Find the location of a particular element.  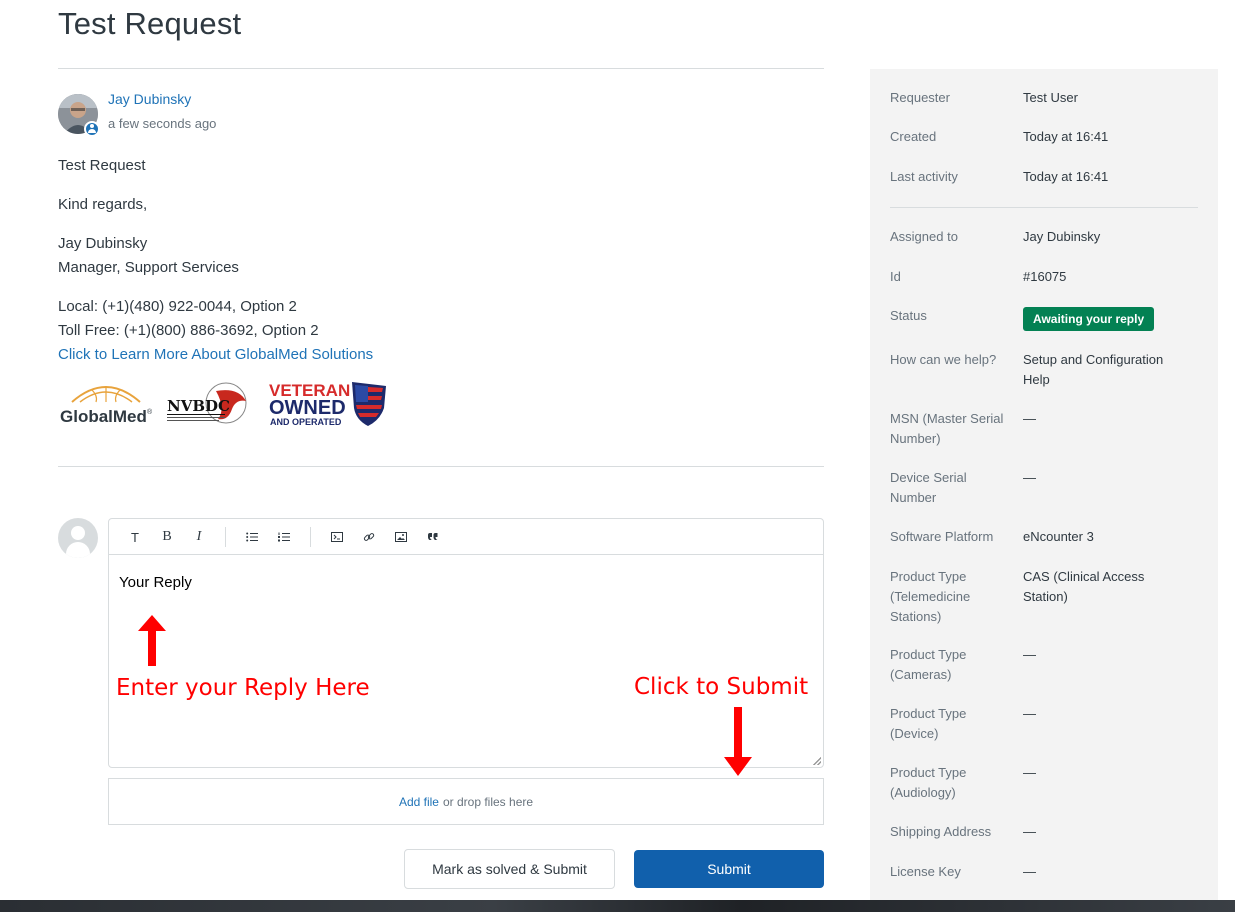

device-serial-value: — is located at coordinates (1029, 477).